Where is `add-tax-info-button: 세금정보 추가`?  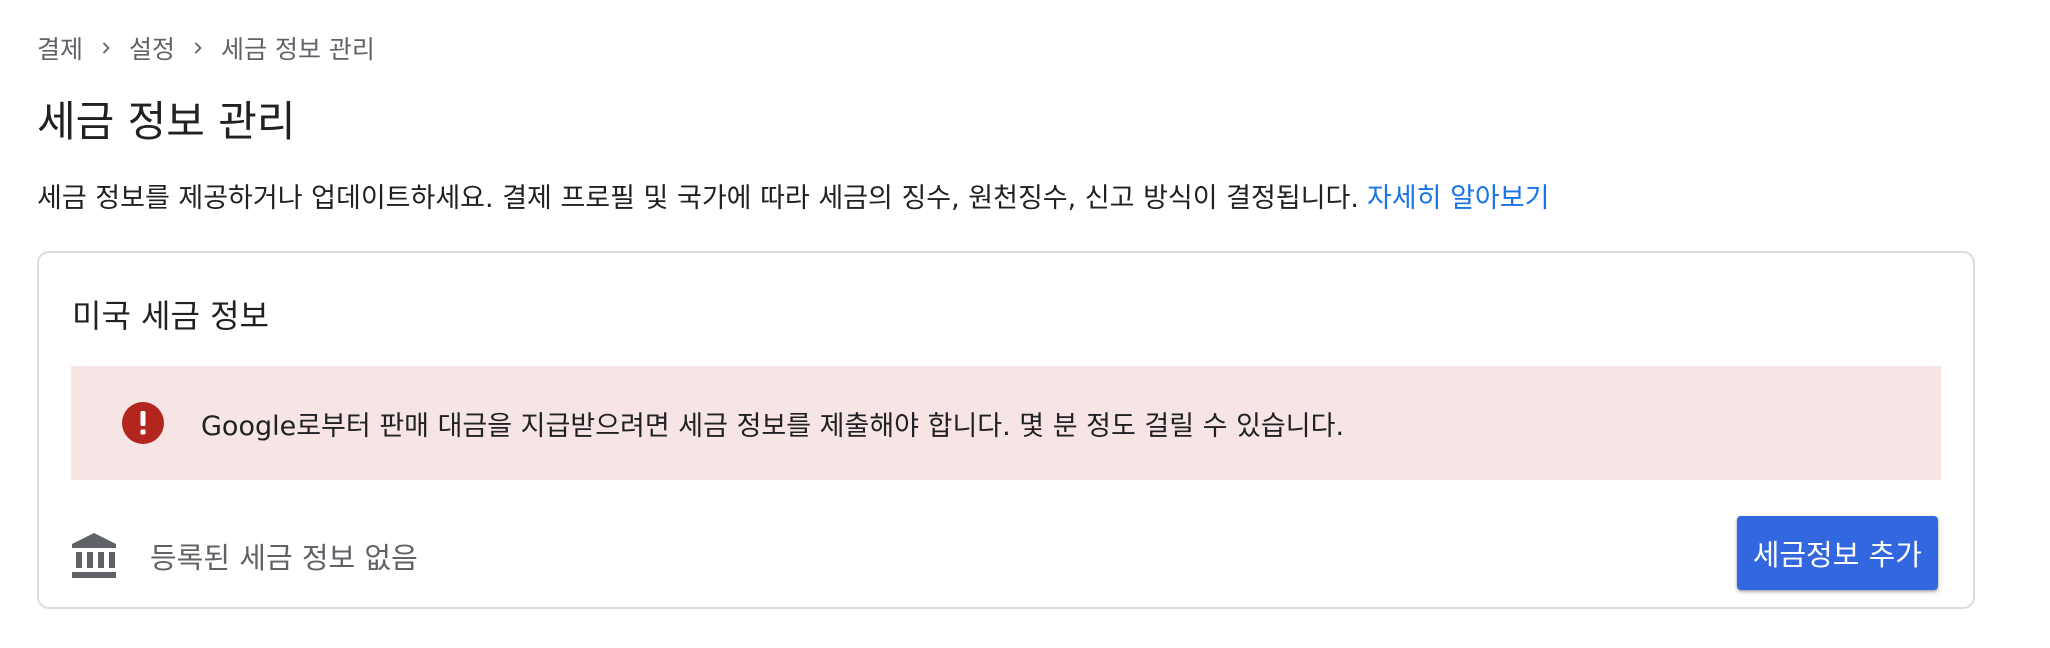
add-tax-info-button: 세금정보 추가 is located at coordinates (1837, 553).